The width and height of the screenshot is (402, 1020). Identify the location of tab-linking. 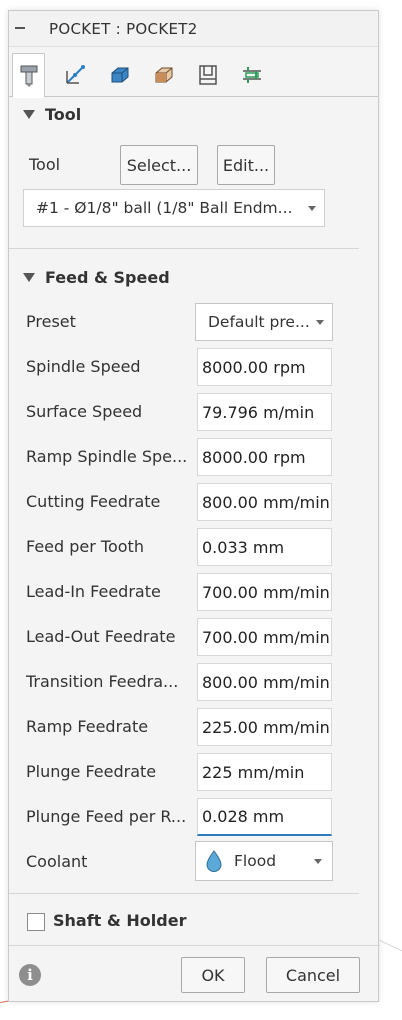
(207, 75).